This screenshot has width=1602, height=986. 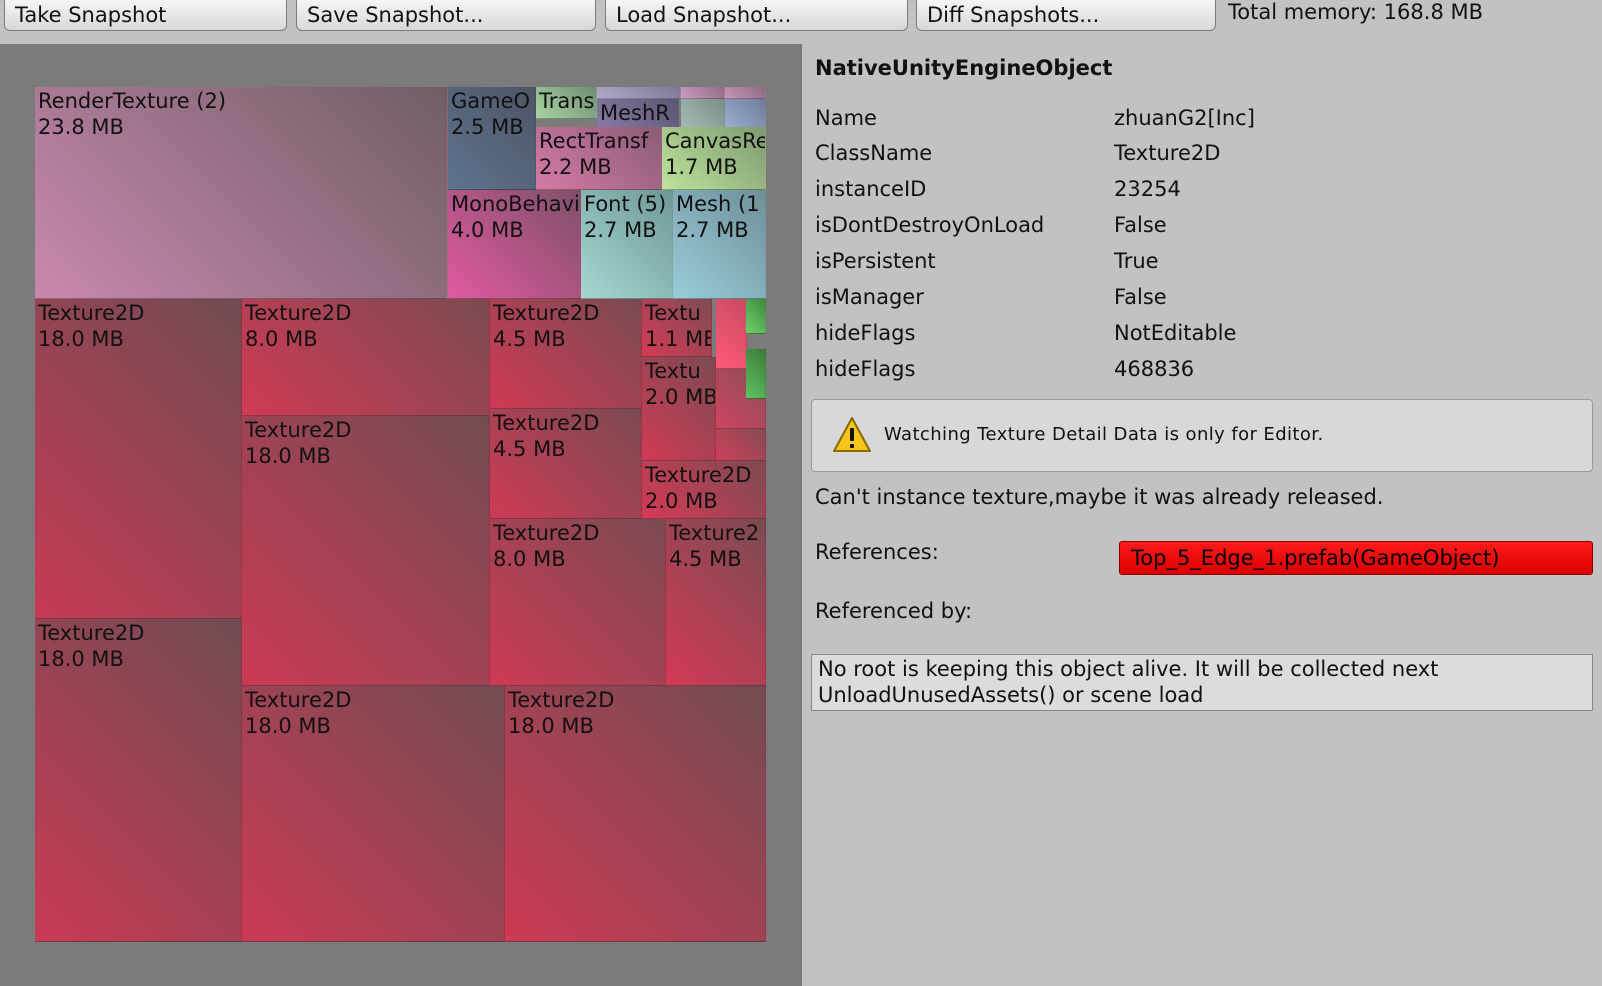 I want to click on prop-label-ismanager: isManager, so click(x=869, y=297).